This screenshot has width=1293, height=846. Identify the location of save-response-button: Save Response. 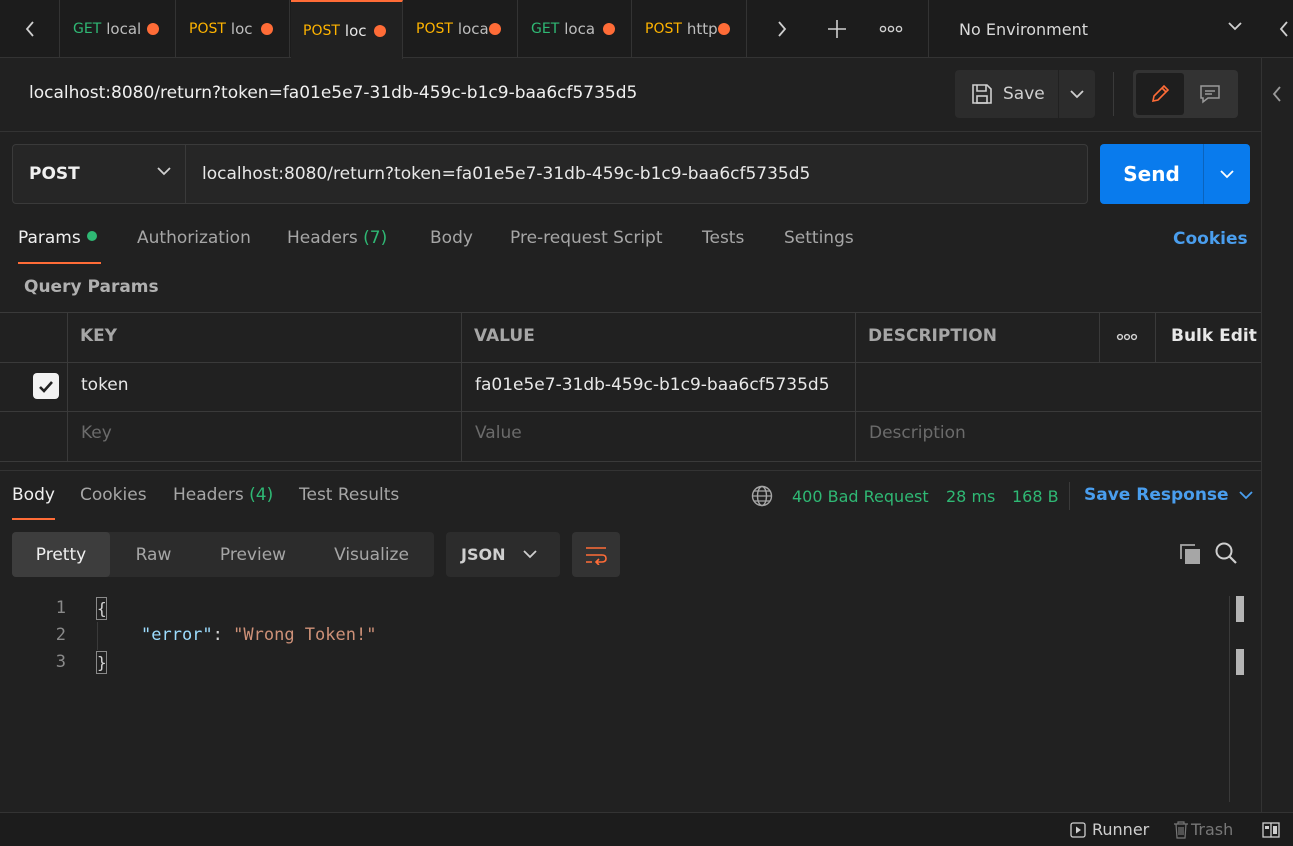
(1168, 495).